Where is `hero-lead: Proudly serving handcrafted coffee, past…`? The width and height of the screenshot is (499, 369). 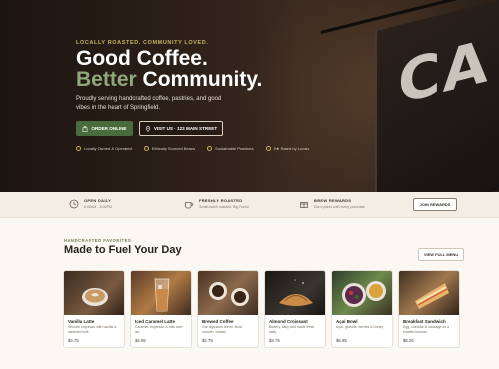 hero-lead: Proudly serving handcrafted coffee, past… is located at coordinates (149, 103).